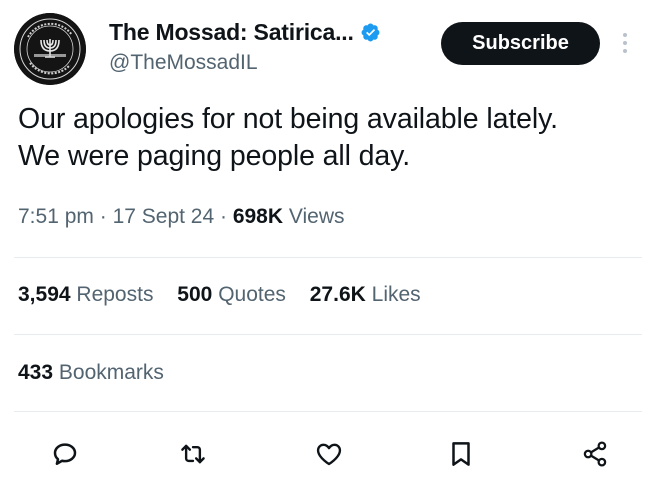  I want to click on account-handle: @TheMossadIL, so click(183, 63).